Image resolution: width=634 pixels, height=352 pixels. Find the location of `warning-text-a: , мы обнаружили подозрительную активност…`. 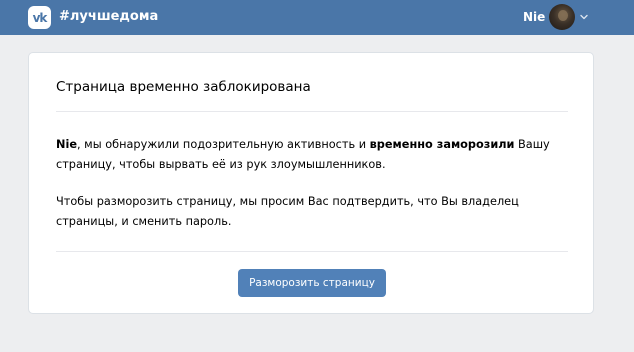

warning-text-a: , мы обнаружили подозрительную активност… is located at coordinates (223, 144).